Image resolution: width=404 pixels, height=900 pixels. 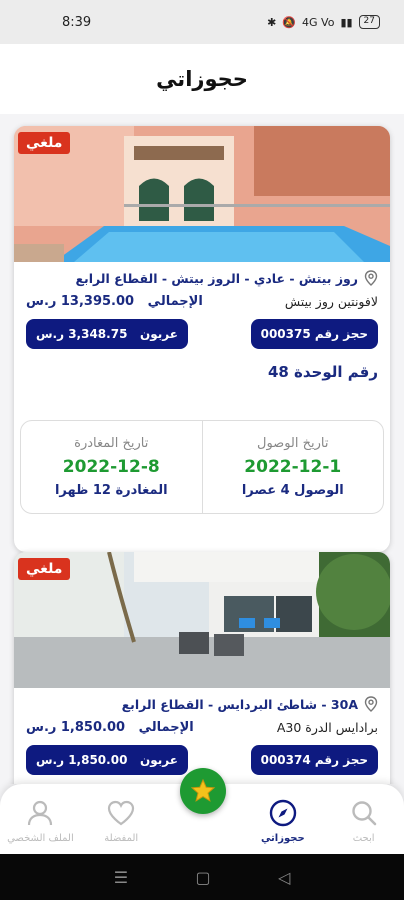 What do you see at coordinates (272, 22) in the screenshot?
I see `bluetooth-icon: ✱` at bounding box center [272, 22].